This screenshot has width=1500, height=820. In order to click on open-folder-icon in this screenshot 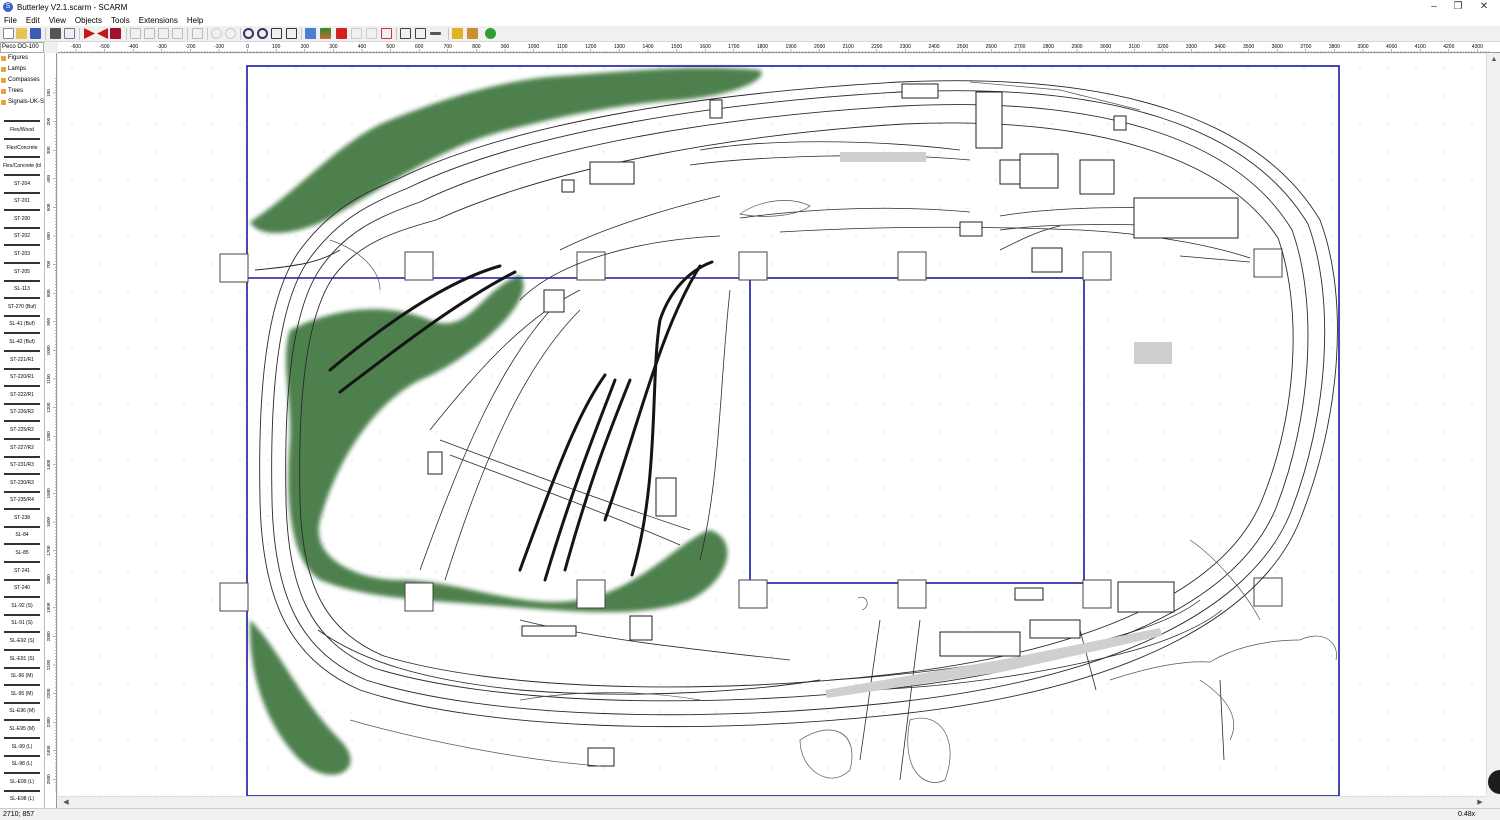, I will do `click(21, 33)`.